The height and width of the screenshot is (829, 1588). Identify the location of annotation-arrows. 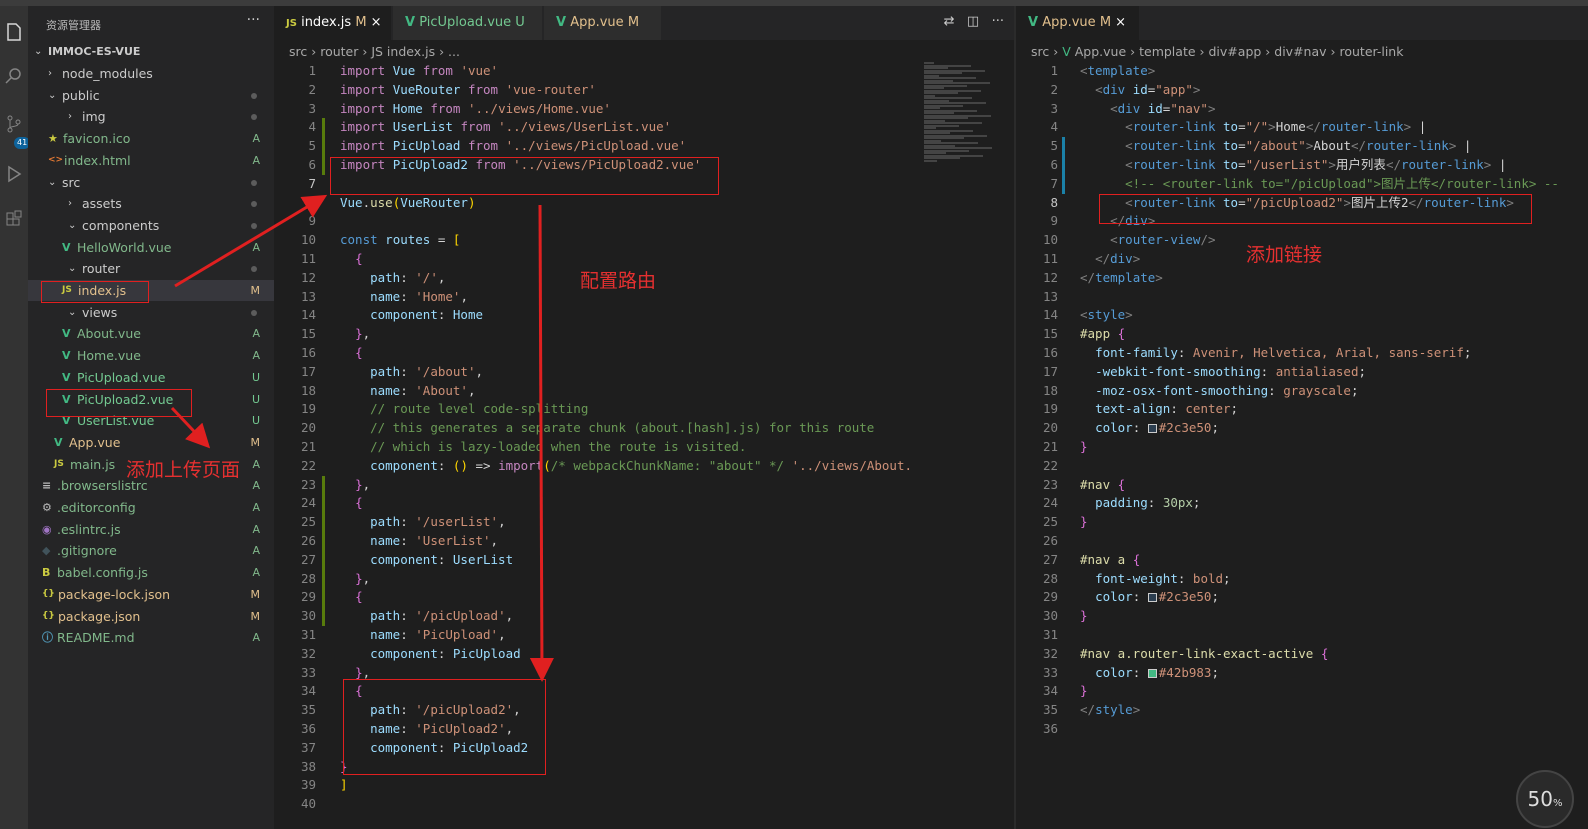
(362, 438).